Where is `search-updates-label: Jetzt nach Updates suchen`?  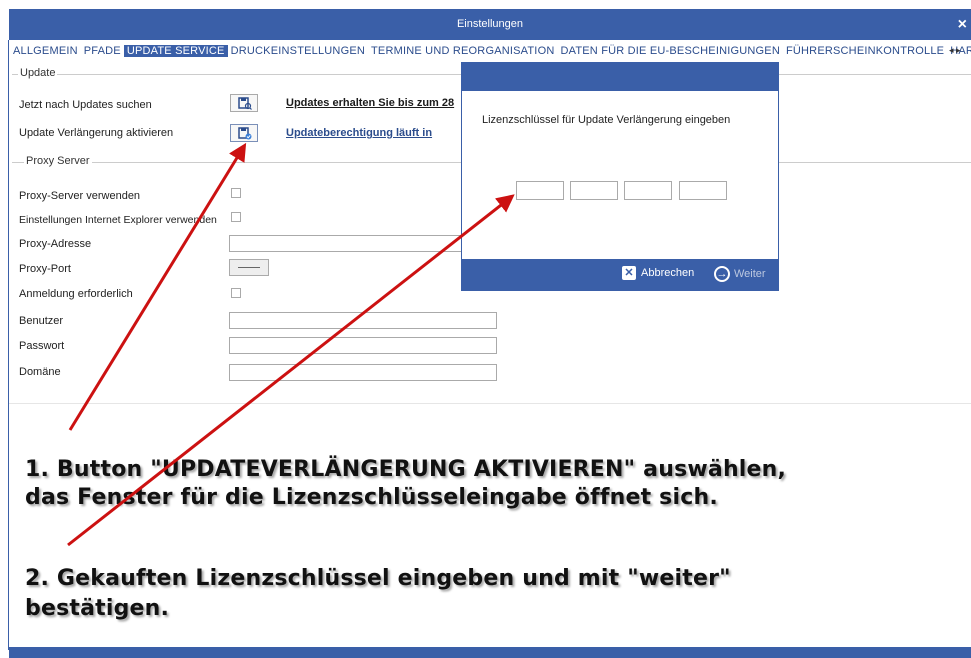
search-updates-label: Jetzt nach Updates suchen is located at coordinates (85, 105).